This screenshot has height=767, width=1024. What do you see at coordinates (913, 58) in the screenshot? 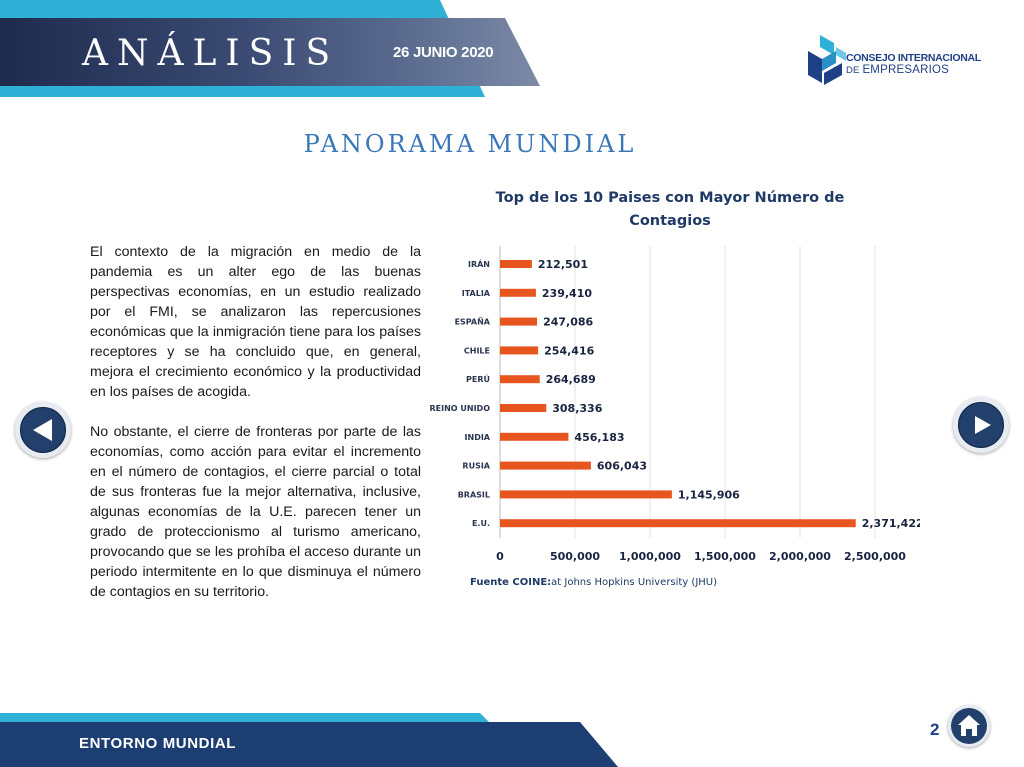
I see `logo-text-line1: CONSEJO INTERNACIONAL` at bounding box center [913, 58].